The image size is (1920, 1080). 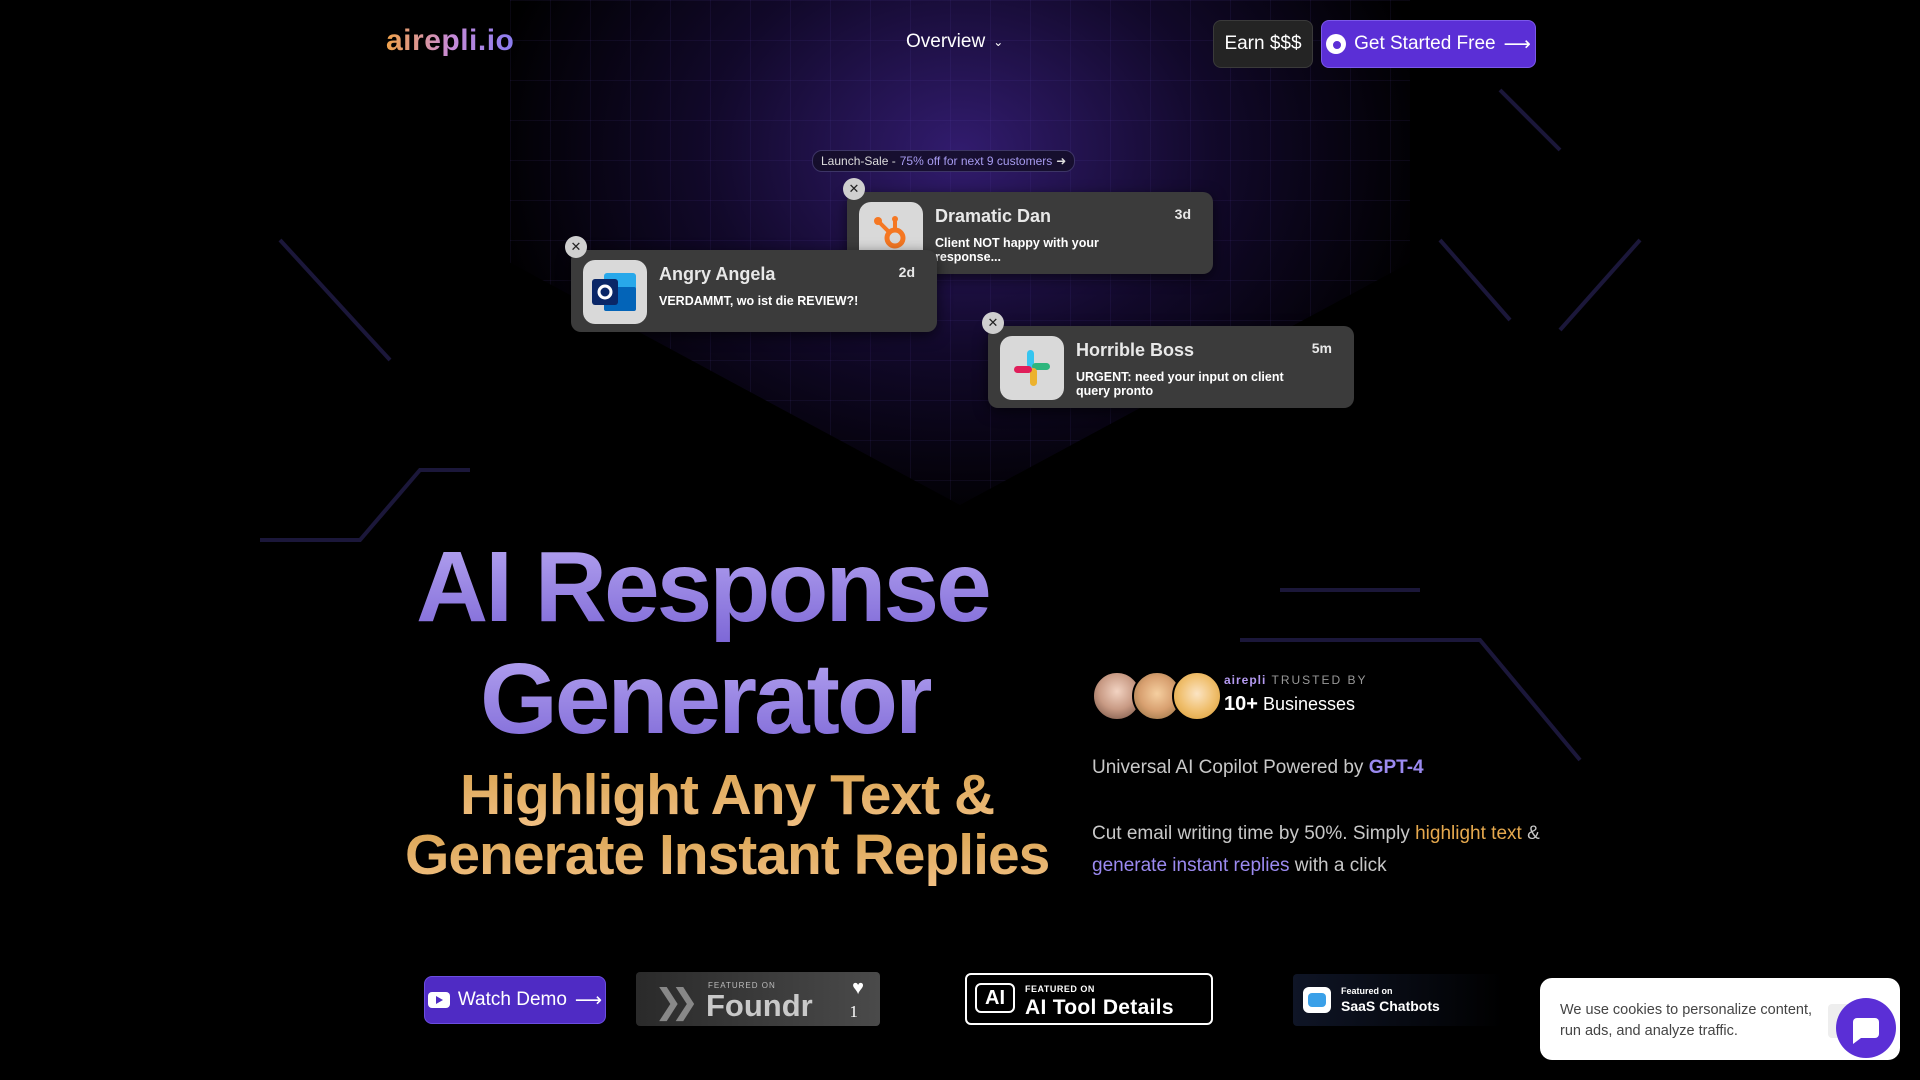 I want to click on notification-time: 5m, so click(x=1321, y=348).